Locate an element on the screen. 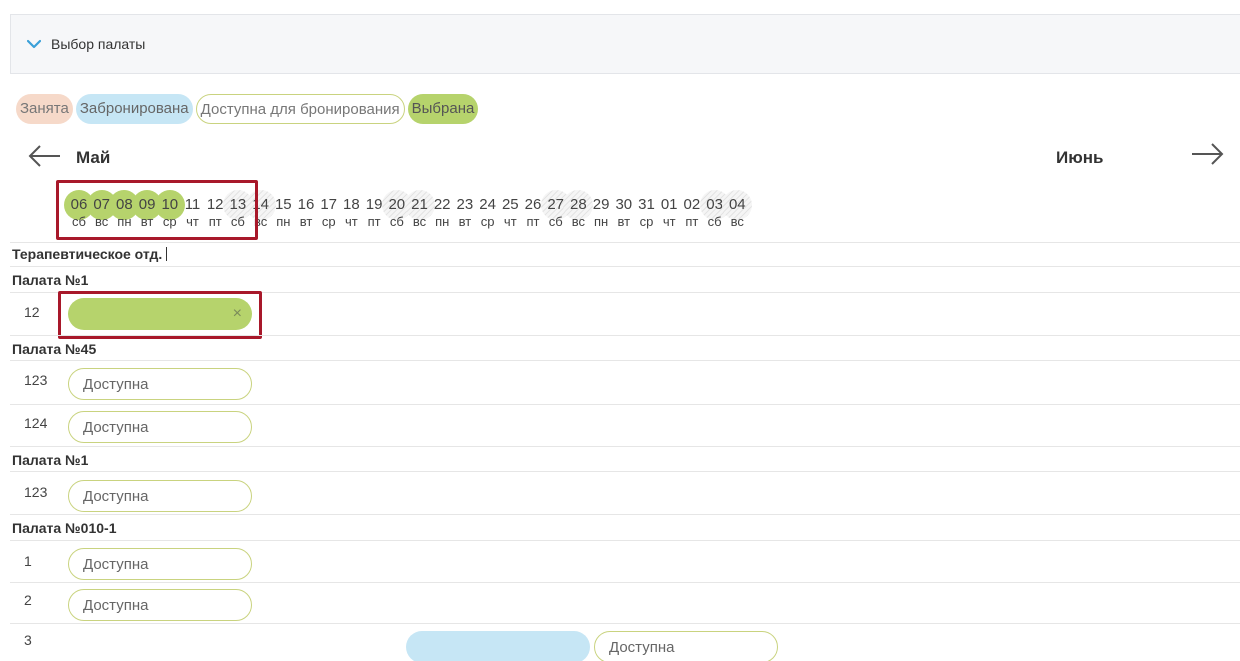 Image resolution: width=1240 pixels, height=661 pixels. month-nav-left: Май is located at coordinates (69, 158).